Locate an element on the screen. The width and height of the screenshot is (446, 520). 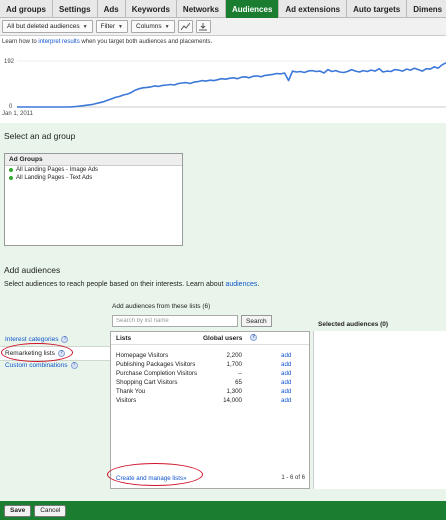
global-users: 14,000 is located at coordinates (232, 400).